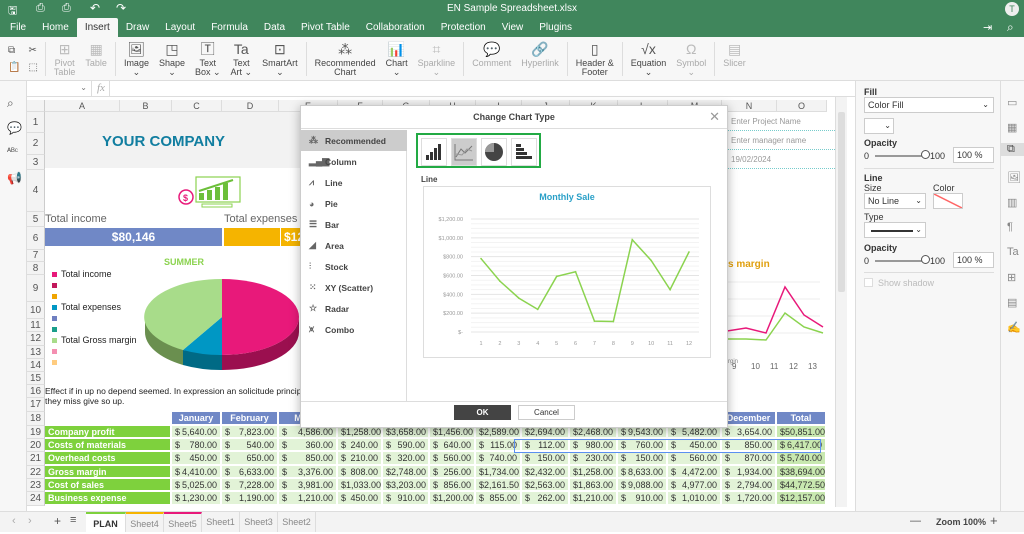  What do you see at coordinates (36, 352) in the screenshot?
I see `row-header-13: 13` at bounding box center [36, 352].